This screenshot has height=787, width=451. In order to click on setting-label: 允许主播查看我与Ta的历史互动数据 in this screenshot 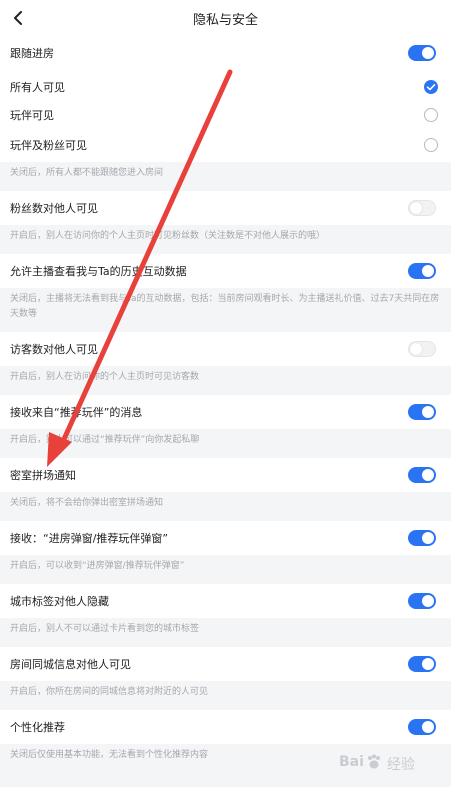, I will do `click(98, 271)`.